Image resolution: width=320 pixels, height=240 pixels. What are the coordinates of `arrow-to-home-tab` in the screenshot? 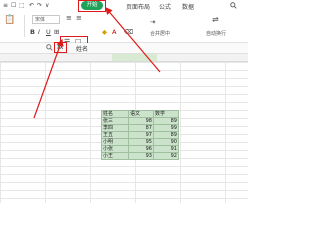 It's located at (133, 40).